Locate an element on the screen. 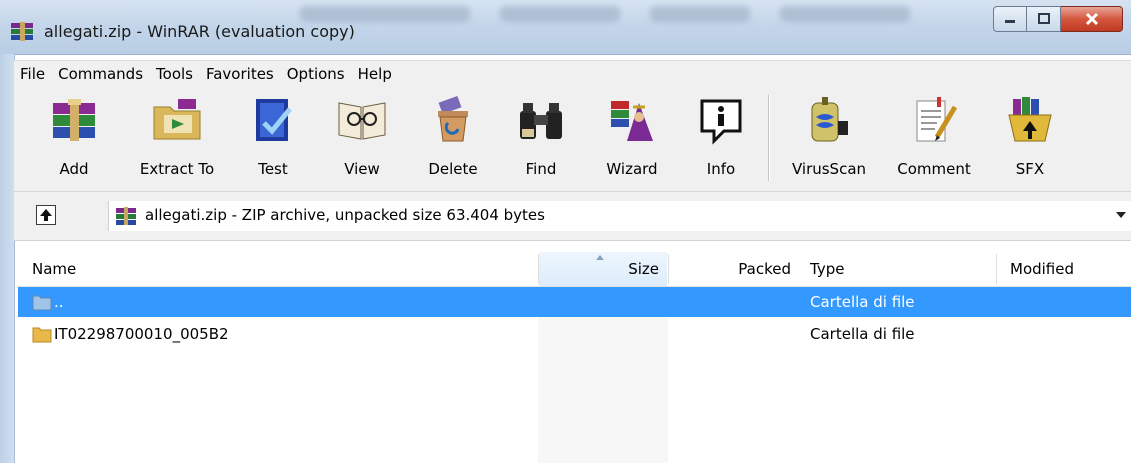 The width and height of the screenshot is (1131, 463). archive-icon is located at coordinates (126, 216).